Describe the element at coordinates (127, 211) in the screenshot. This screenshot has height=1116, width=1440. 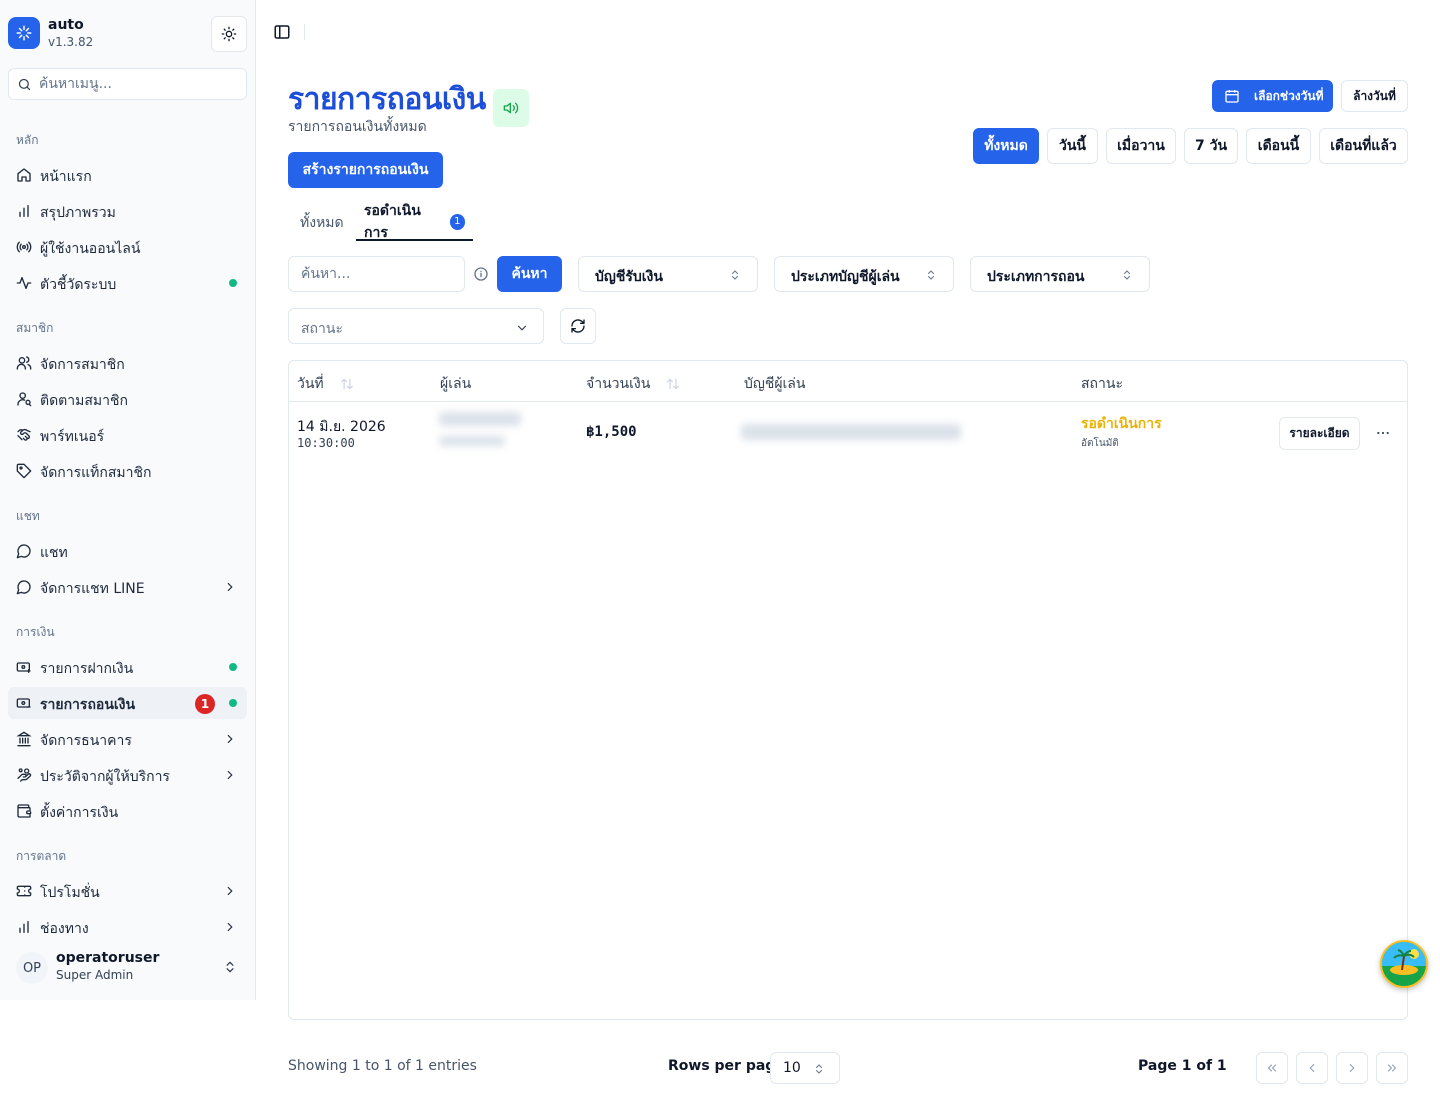
I see `sidebar-item-overview: สรุปภาพรวม` at that location.